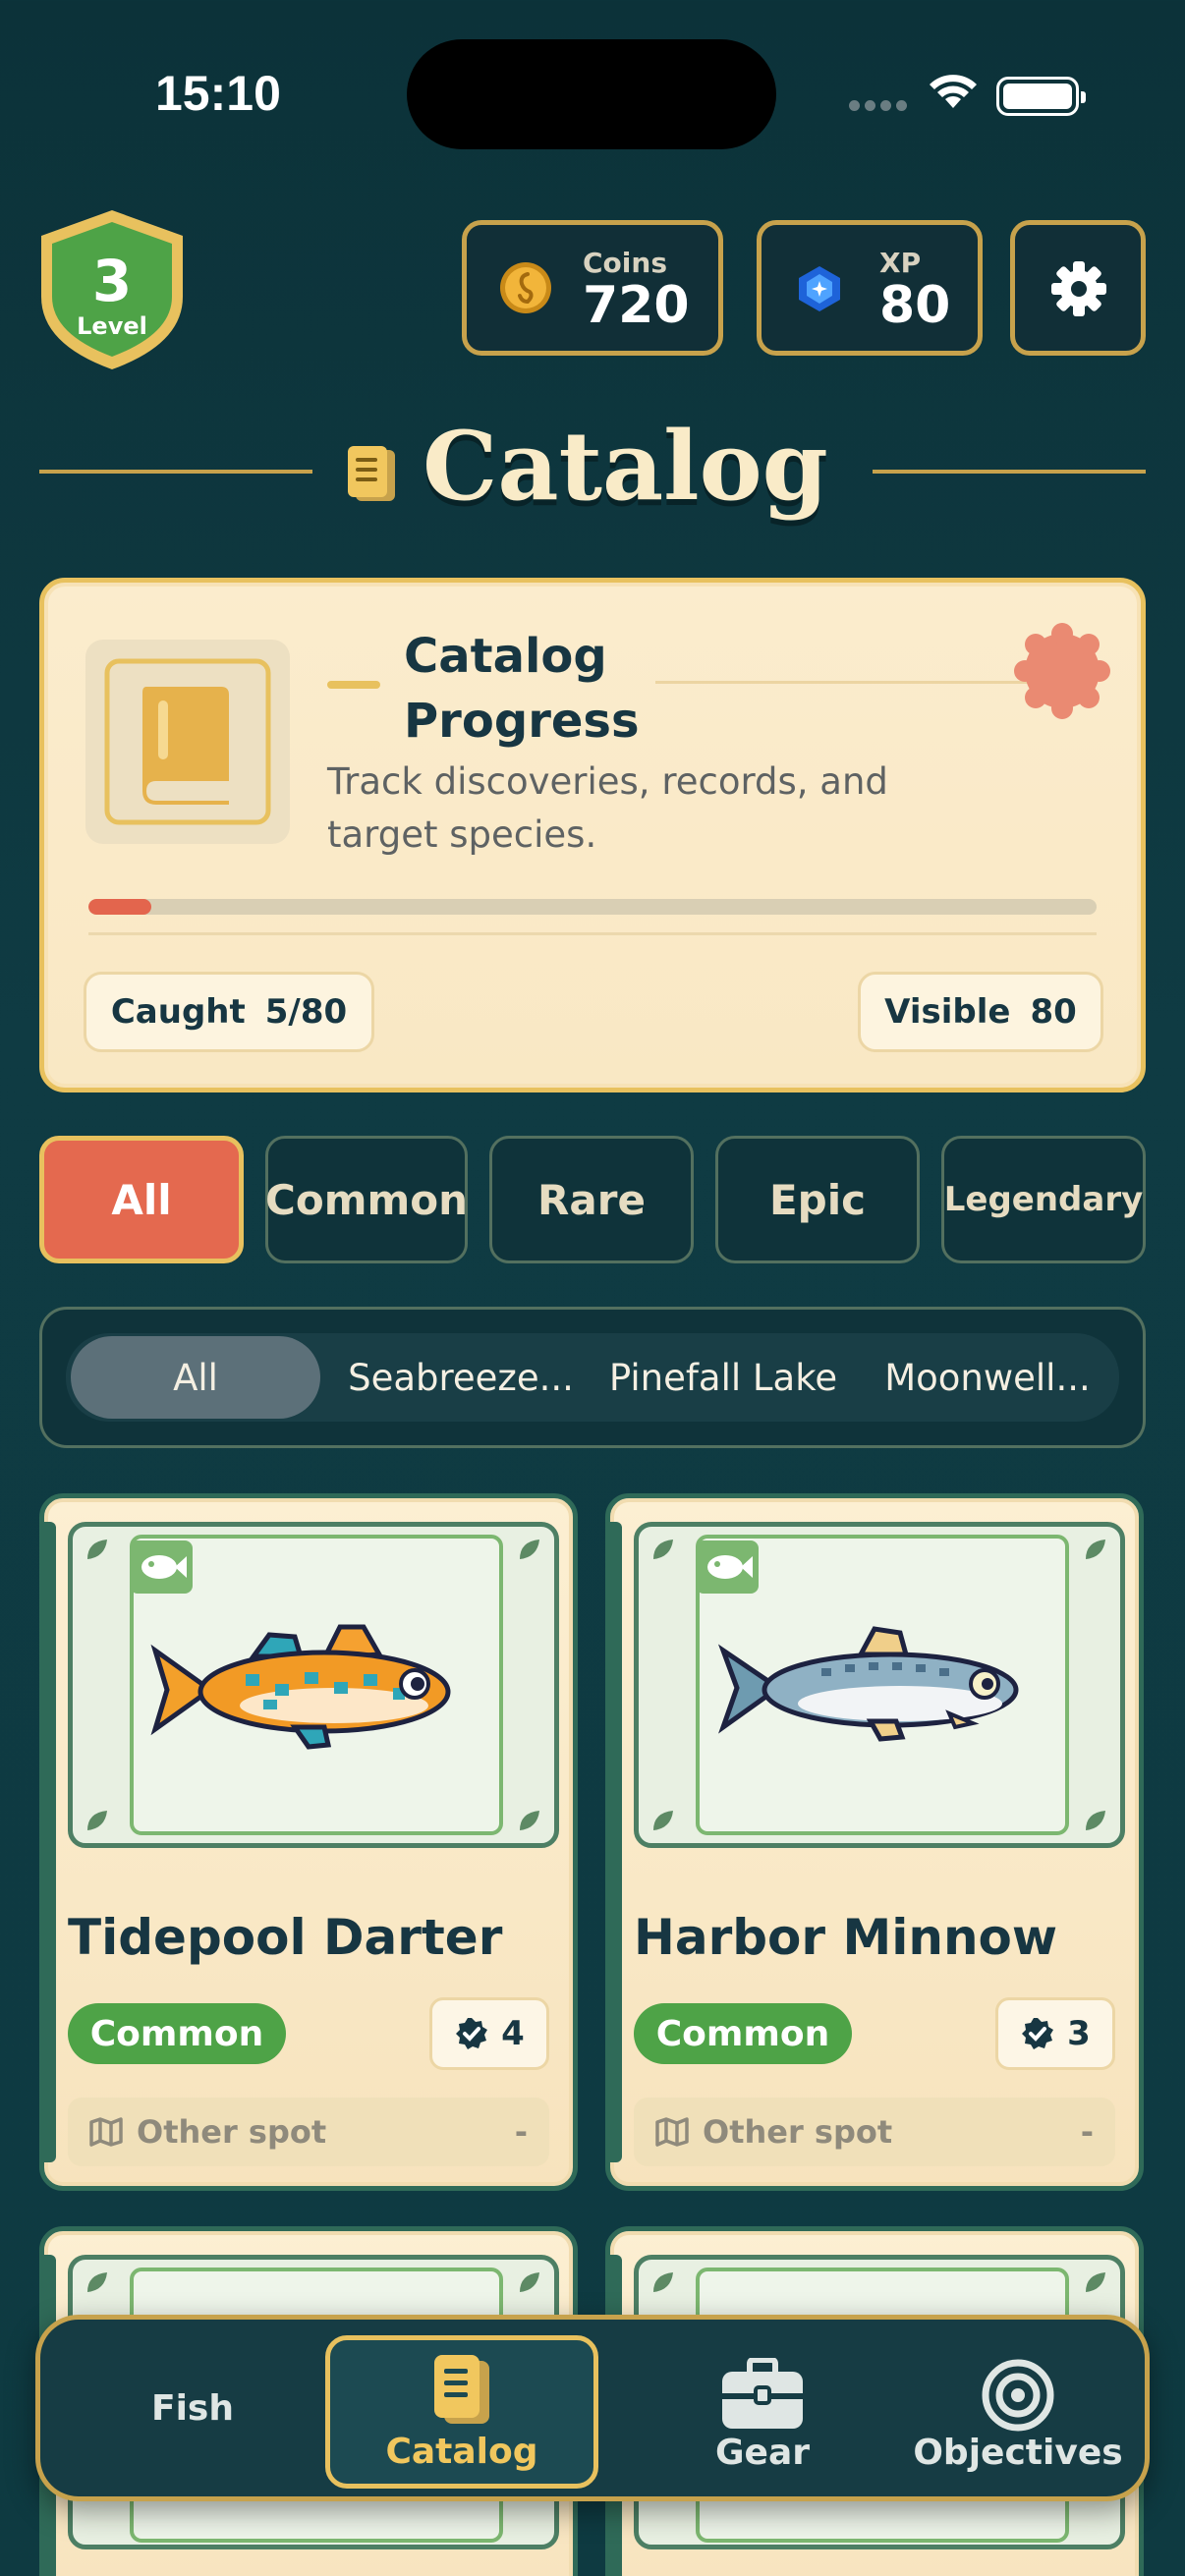 This screenshot has height=2576, width=1185. I want to click on fish-card: Harbor Minnow Common 3 Other spot -, so click(875, 1842).